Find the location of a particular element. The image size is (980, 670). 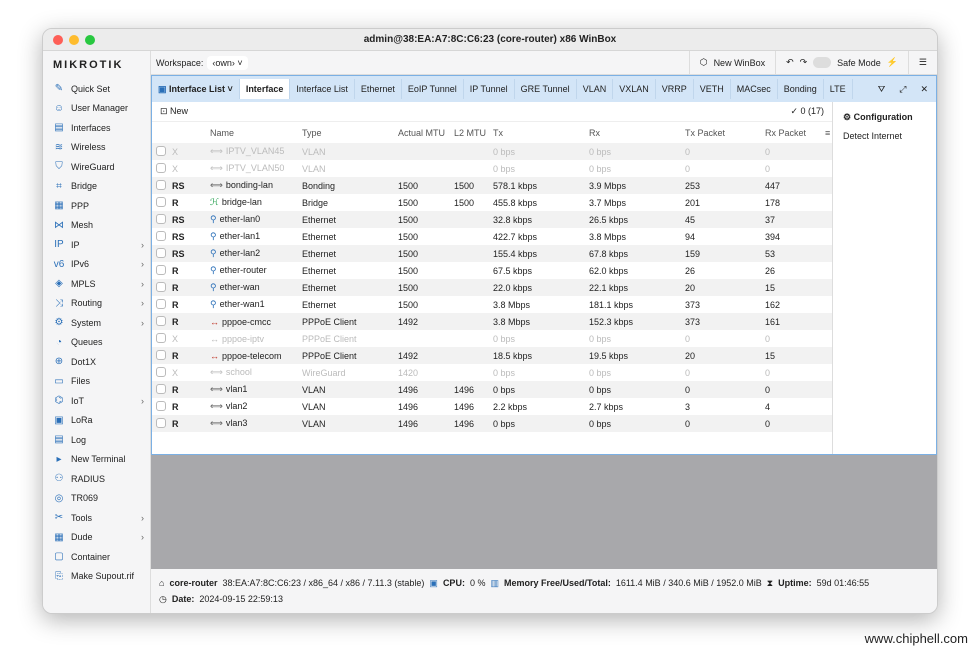

safe-mode-toggle is located at coordinates (822, 62).